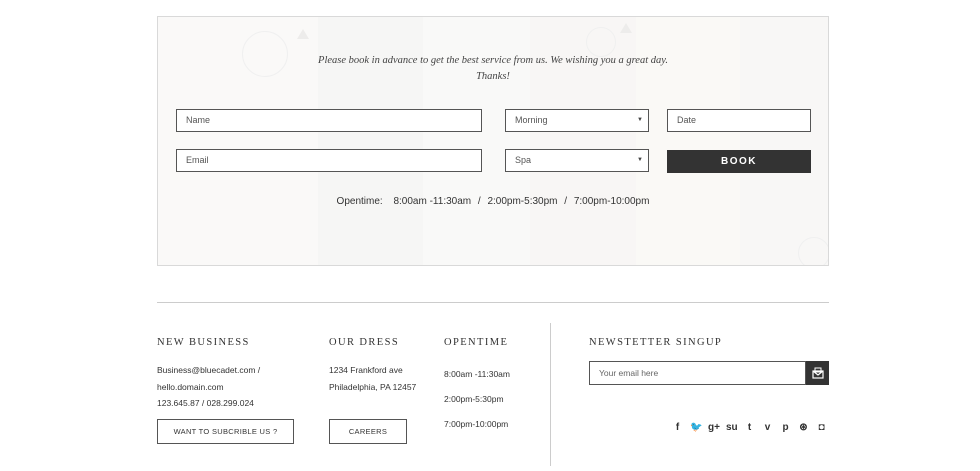 The image size is (980, 471). Describe the element at coordinates (767, 428) in the screenshot. I see `vimeo-icon: v` at that location.